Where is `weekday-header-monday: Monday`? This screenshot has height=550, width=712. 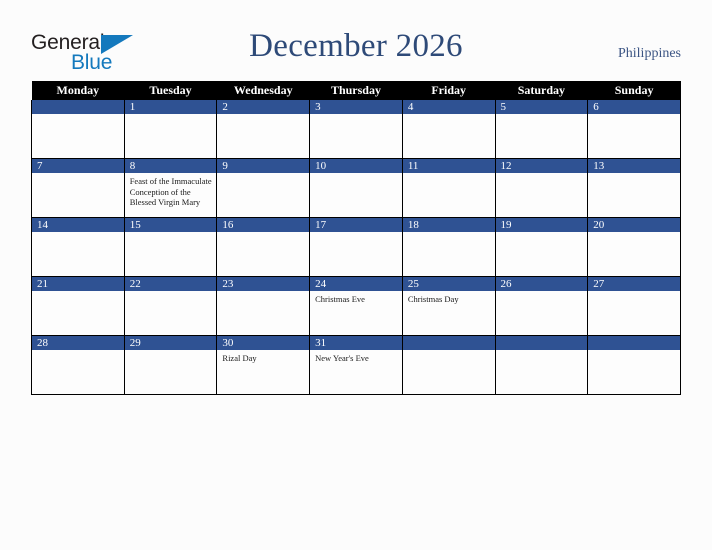 weekday-header-monday: Monday is located at coordinates (78, 90).